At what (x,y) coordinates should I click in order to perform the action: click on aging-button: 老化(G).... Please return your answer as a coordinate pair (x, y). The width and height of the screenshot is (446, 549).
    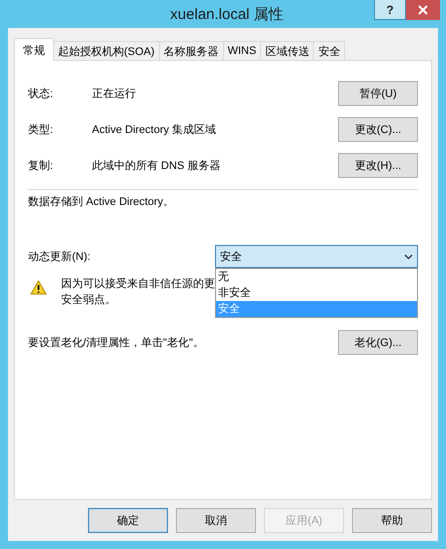
    Looking at the image, I should click on (378, 342).